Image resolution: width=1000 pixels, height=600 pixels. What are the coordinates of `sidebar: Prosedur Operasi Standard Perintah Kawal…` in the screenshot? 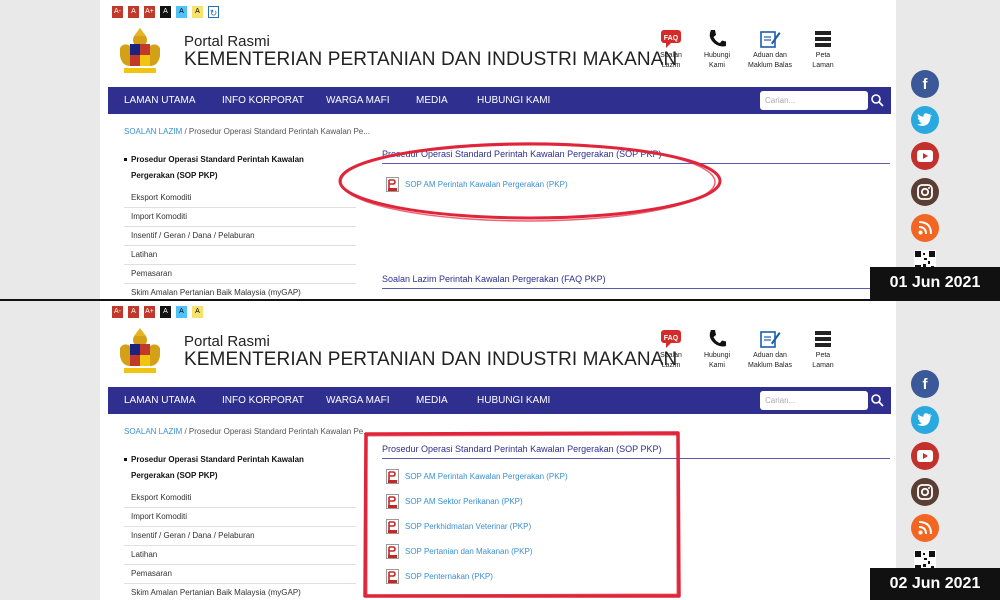 It's located at (240, 225).